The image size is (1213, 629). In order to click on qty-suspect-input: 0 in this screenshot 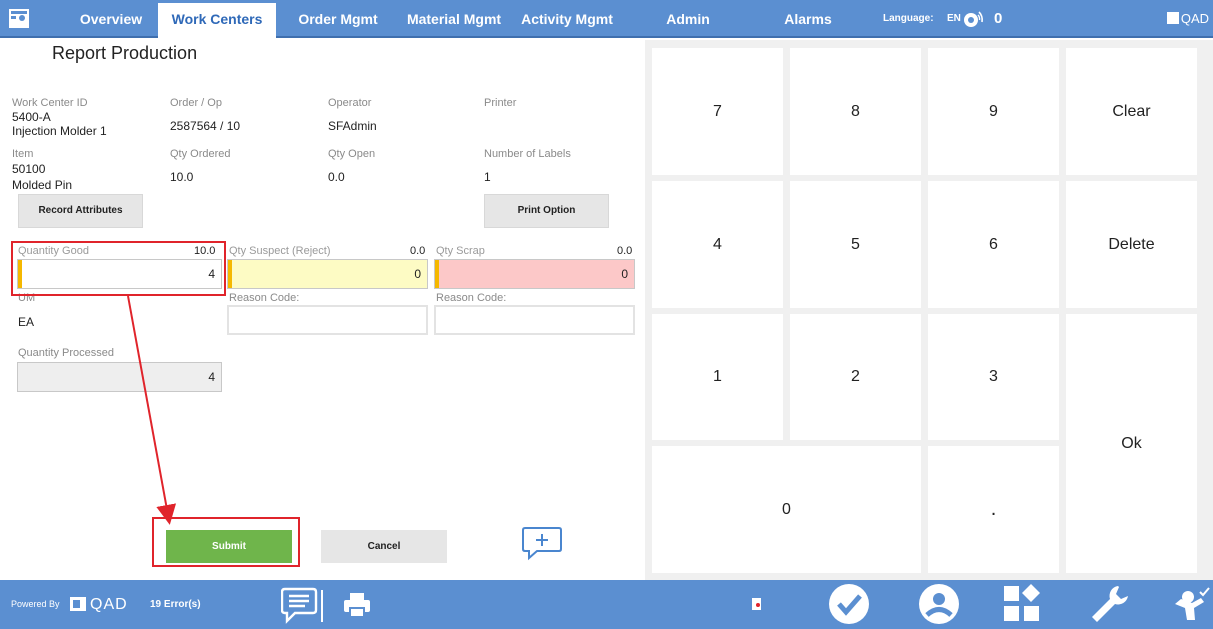, I will do `click(327, 274)`.